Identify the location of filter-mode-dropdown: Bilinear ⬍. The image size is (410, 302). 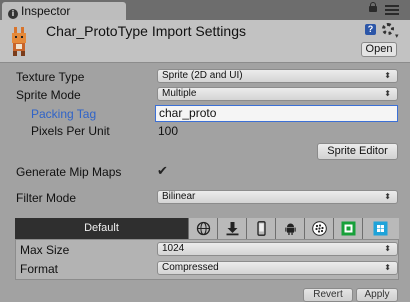
(277, 197).